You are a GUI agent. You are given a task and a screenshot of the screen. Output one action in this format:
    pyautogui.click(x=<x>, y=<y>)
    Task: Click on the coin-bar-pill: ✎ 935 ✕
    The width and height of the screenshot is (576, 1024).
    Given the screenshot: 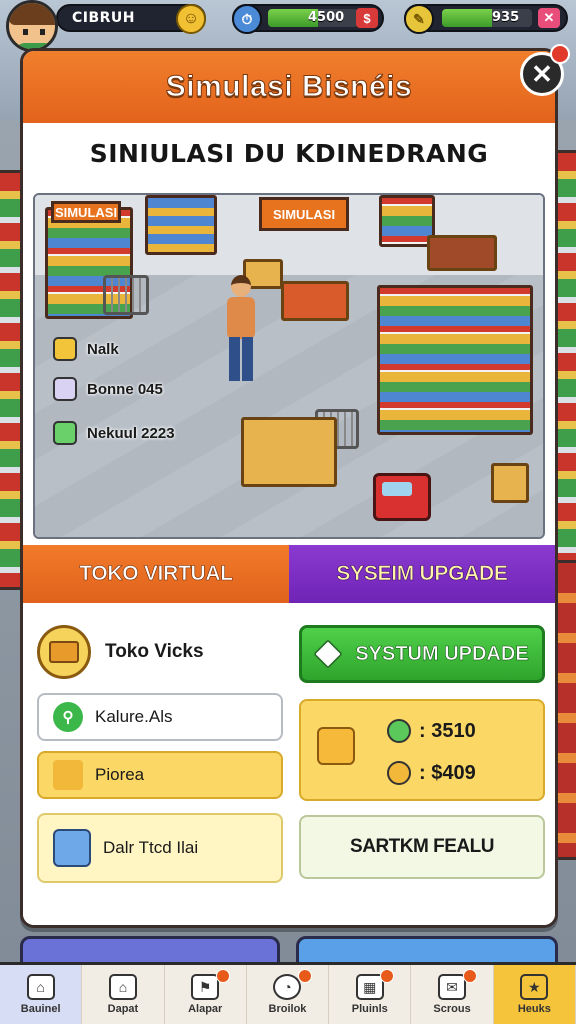 What is the action you would take?
    pyautogui.click(x=486, y=19)
    